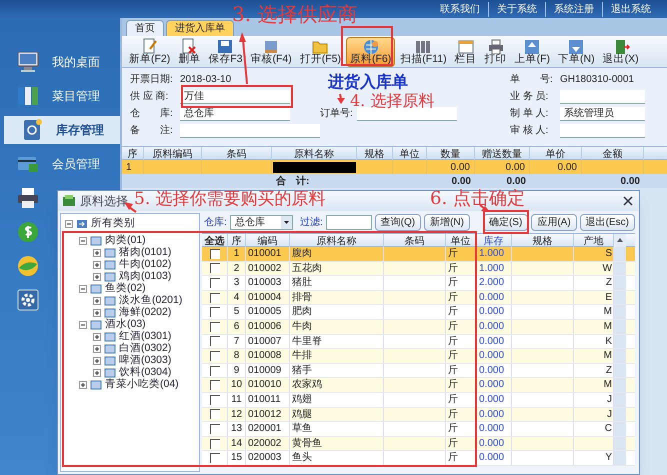 The image size is (667, 475). Describe the element at coordinates (418, 444) in the screenshot. I see `table-row: 14 020002 黄骨鱼 斤 0.000` at that location.